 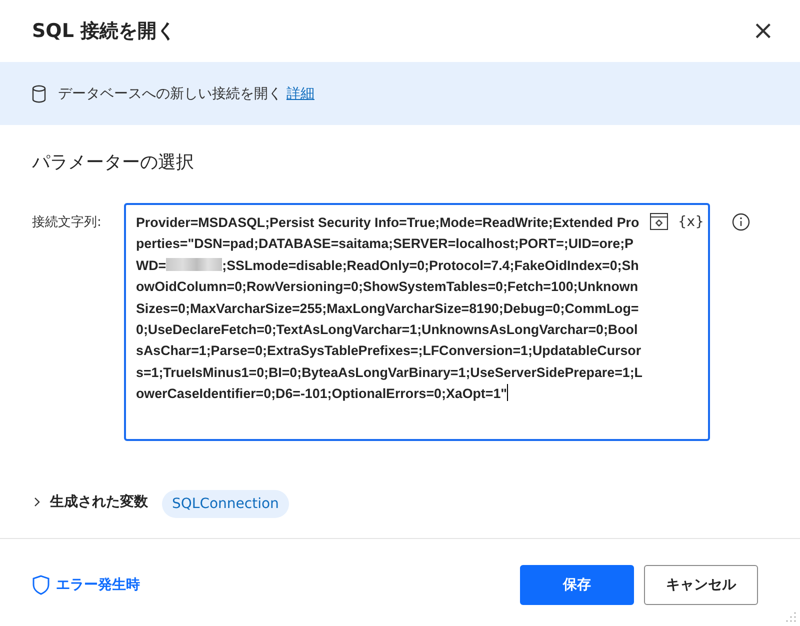 I want to click on close-button: ×, so click(x=763, y=31).